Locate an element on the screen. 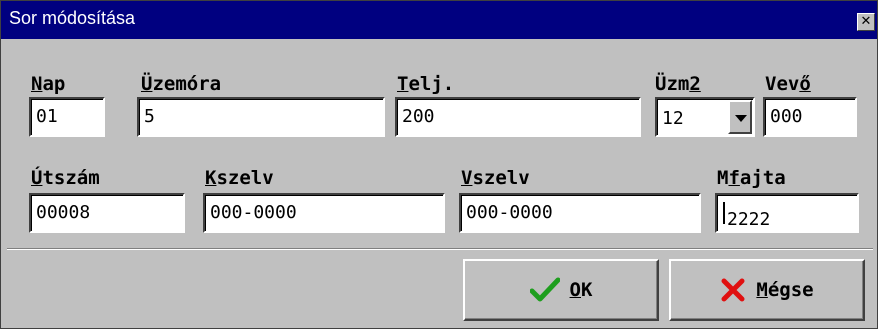 The height and width of the screenshot is (329, 878). label-kszelv: Kszelv is located at coordinates (239, 178).